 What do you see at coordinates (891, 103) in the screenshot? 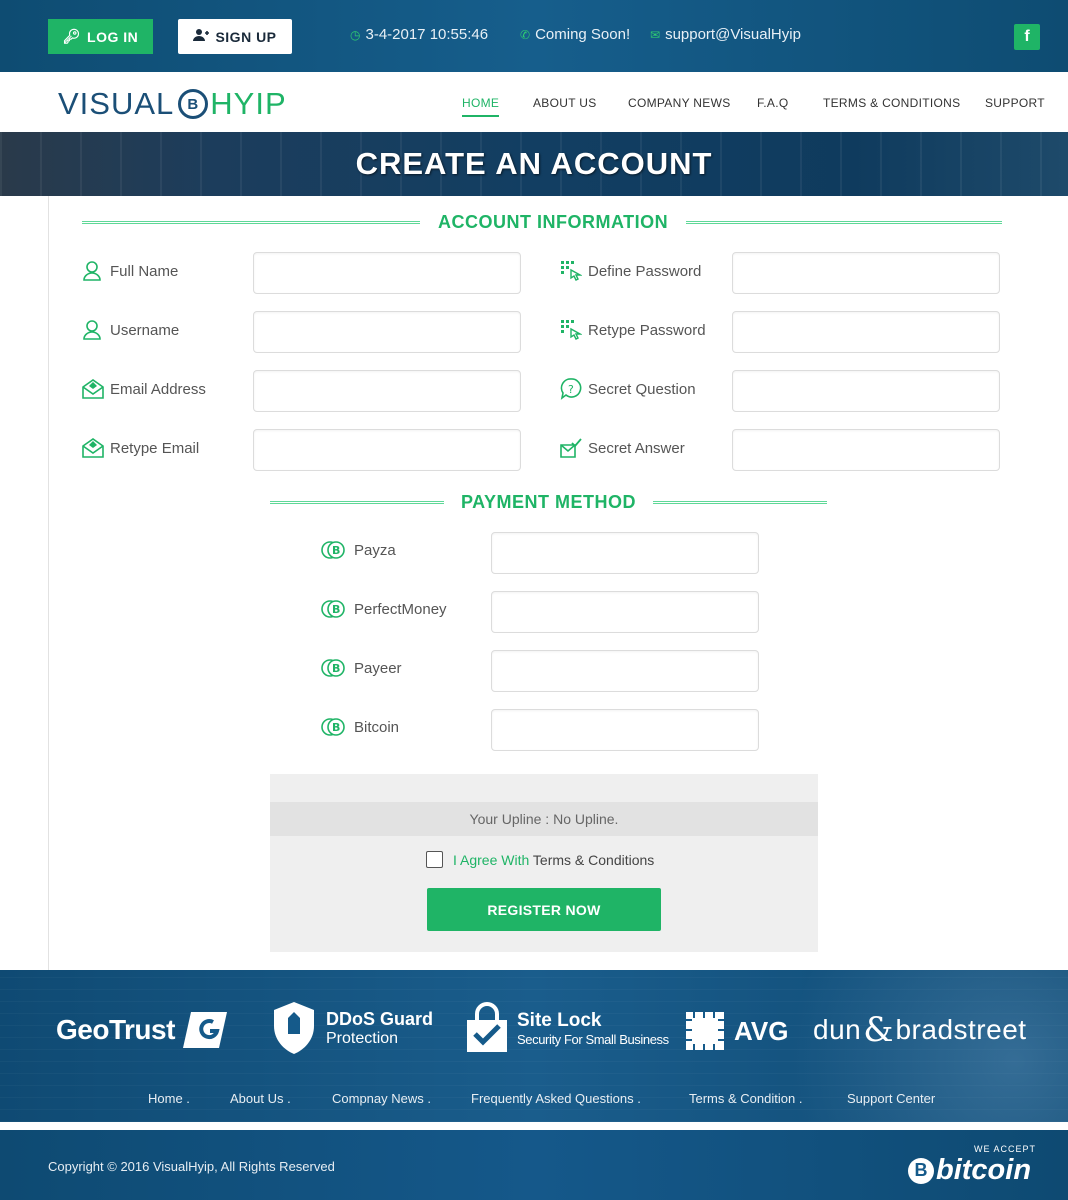
I see `nav-terms: TERMS & CONDITIONS` at bounding box center [891, 103].